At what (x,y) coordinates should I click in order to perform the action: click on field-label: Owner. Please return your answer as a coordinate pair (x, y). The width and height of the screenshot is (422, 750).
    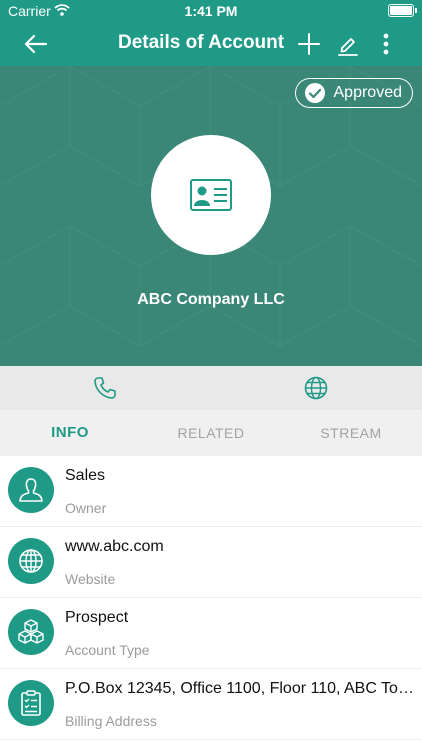
    Looking at the image, I should click on (86, 508).